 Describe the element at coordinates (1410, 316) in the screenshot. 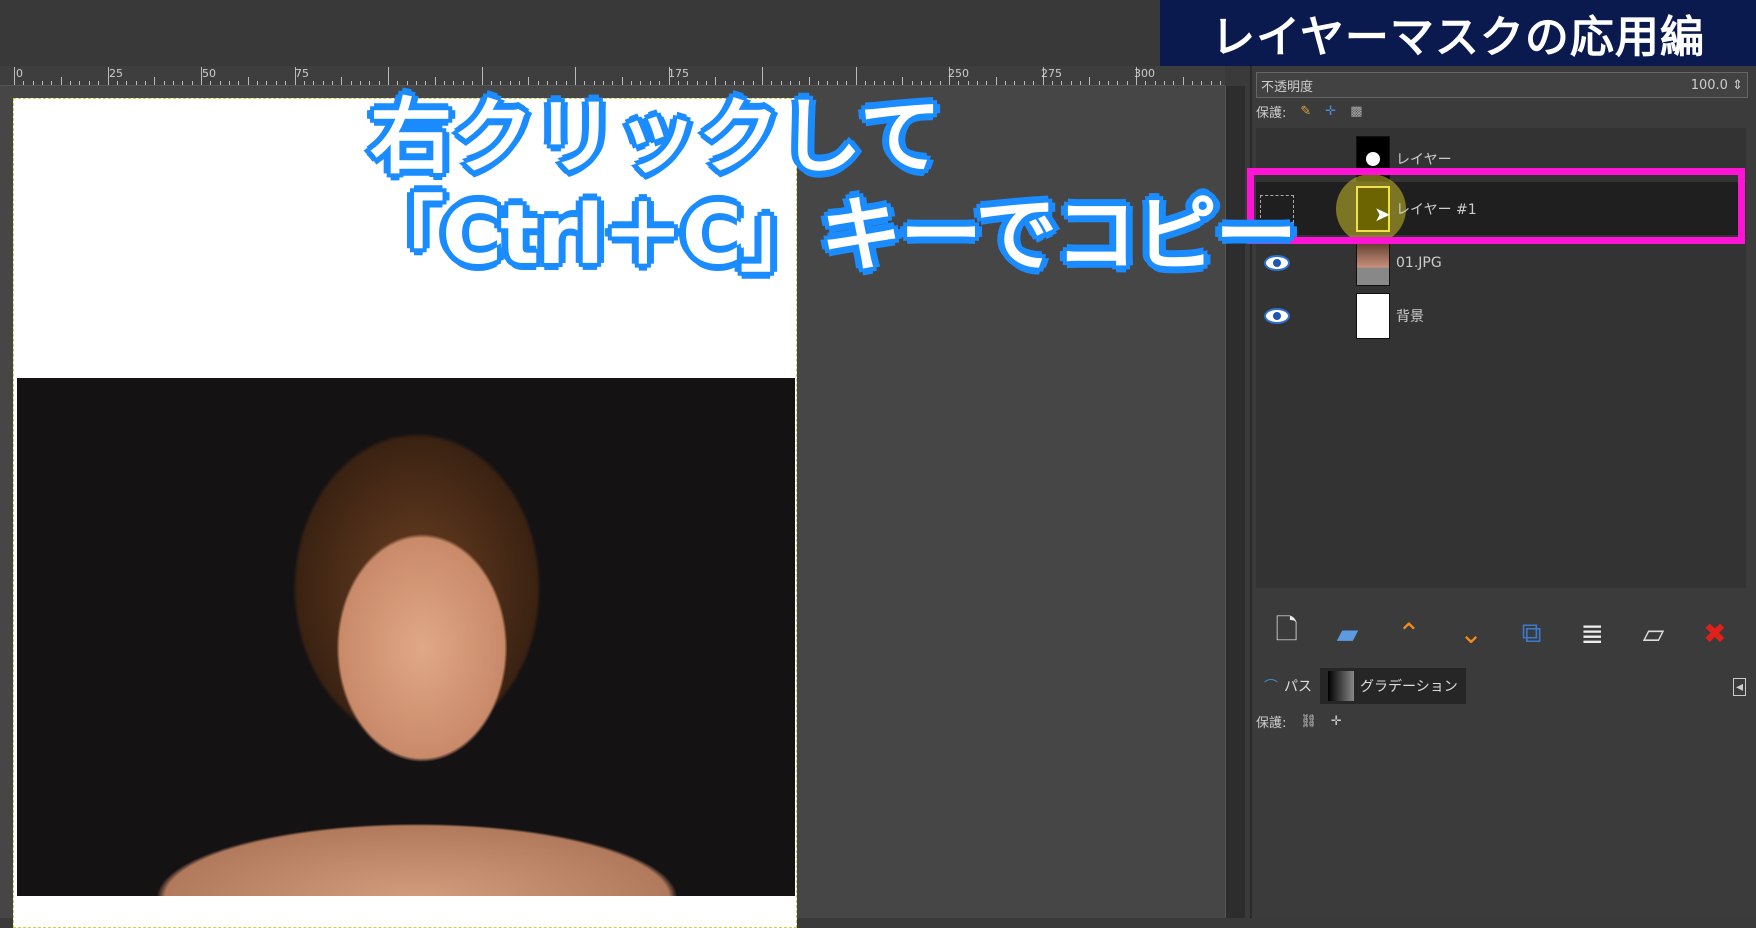

I see `layer-name: 背景` at that location.